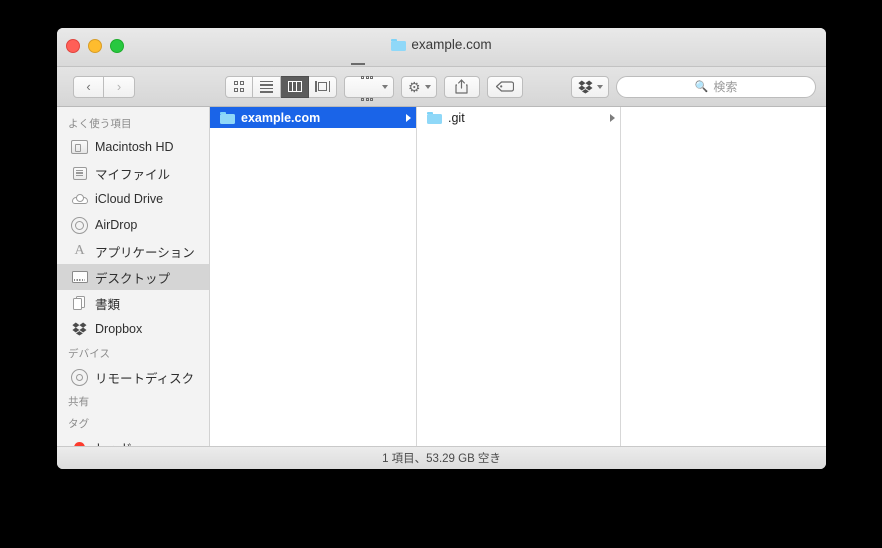  I want to click on airdrop-icon, so click(79, 225).